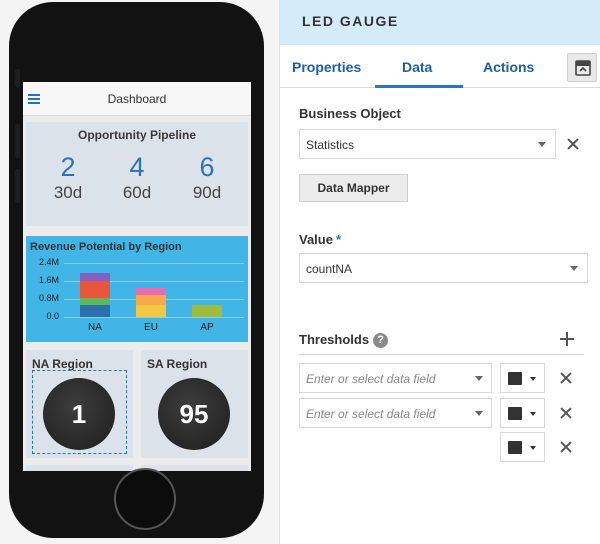 Image resolution: width=600 pixels, height=544 pixels. I want to click on collapse-panel-icon, so click(583, 68).